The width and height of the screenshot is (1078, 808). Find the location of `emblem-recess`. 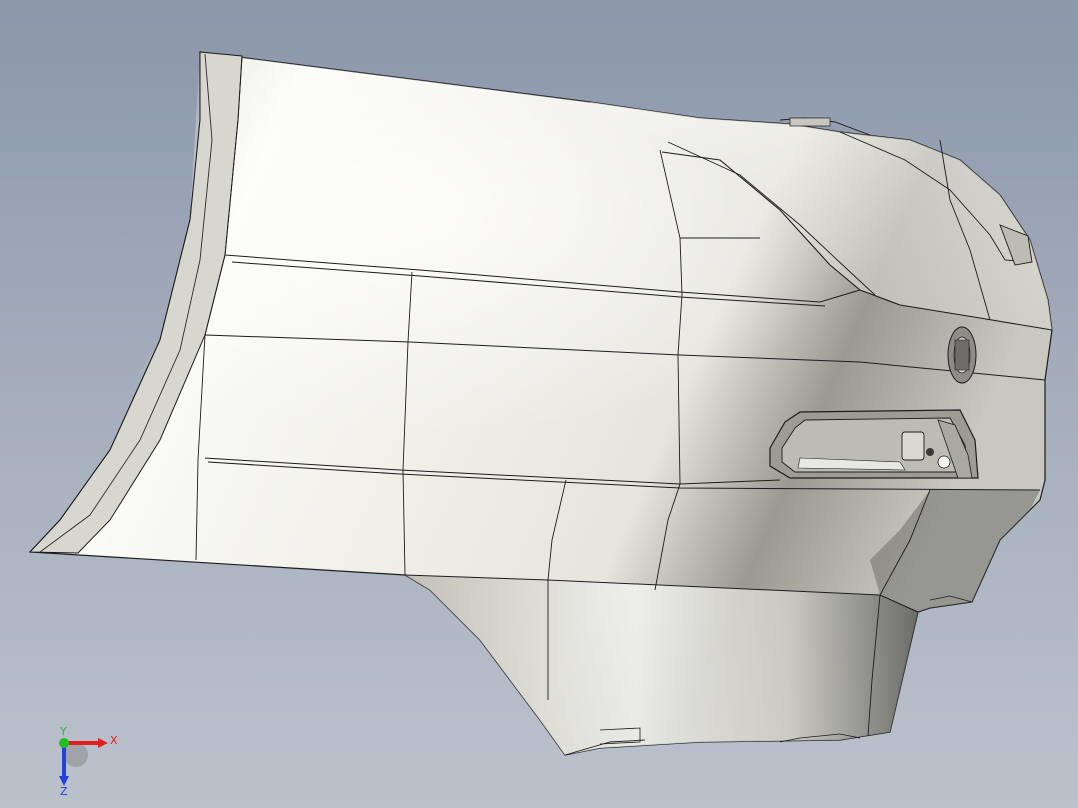

emblem-recess is located at coordinates (962, 355).